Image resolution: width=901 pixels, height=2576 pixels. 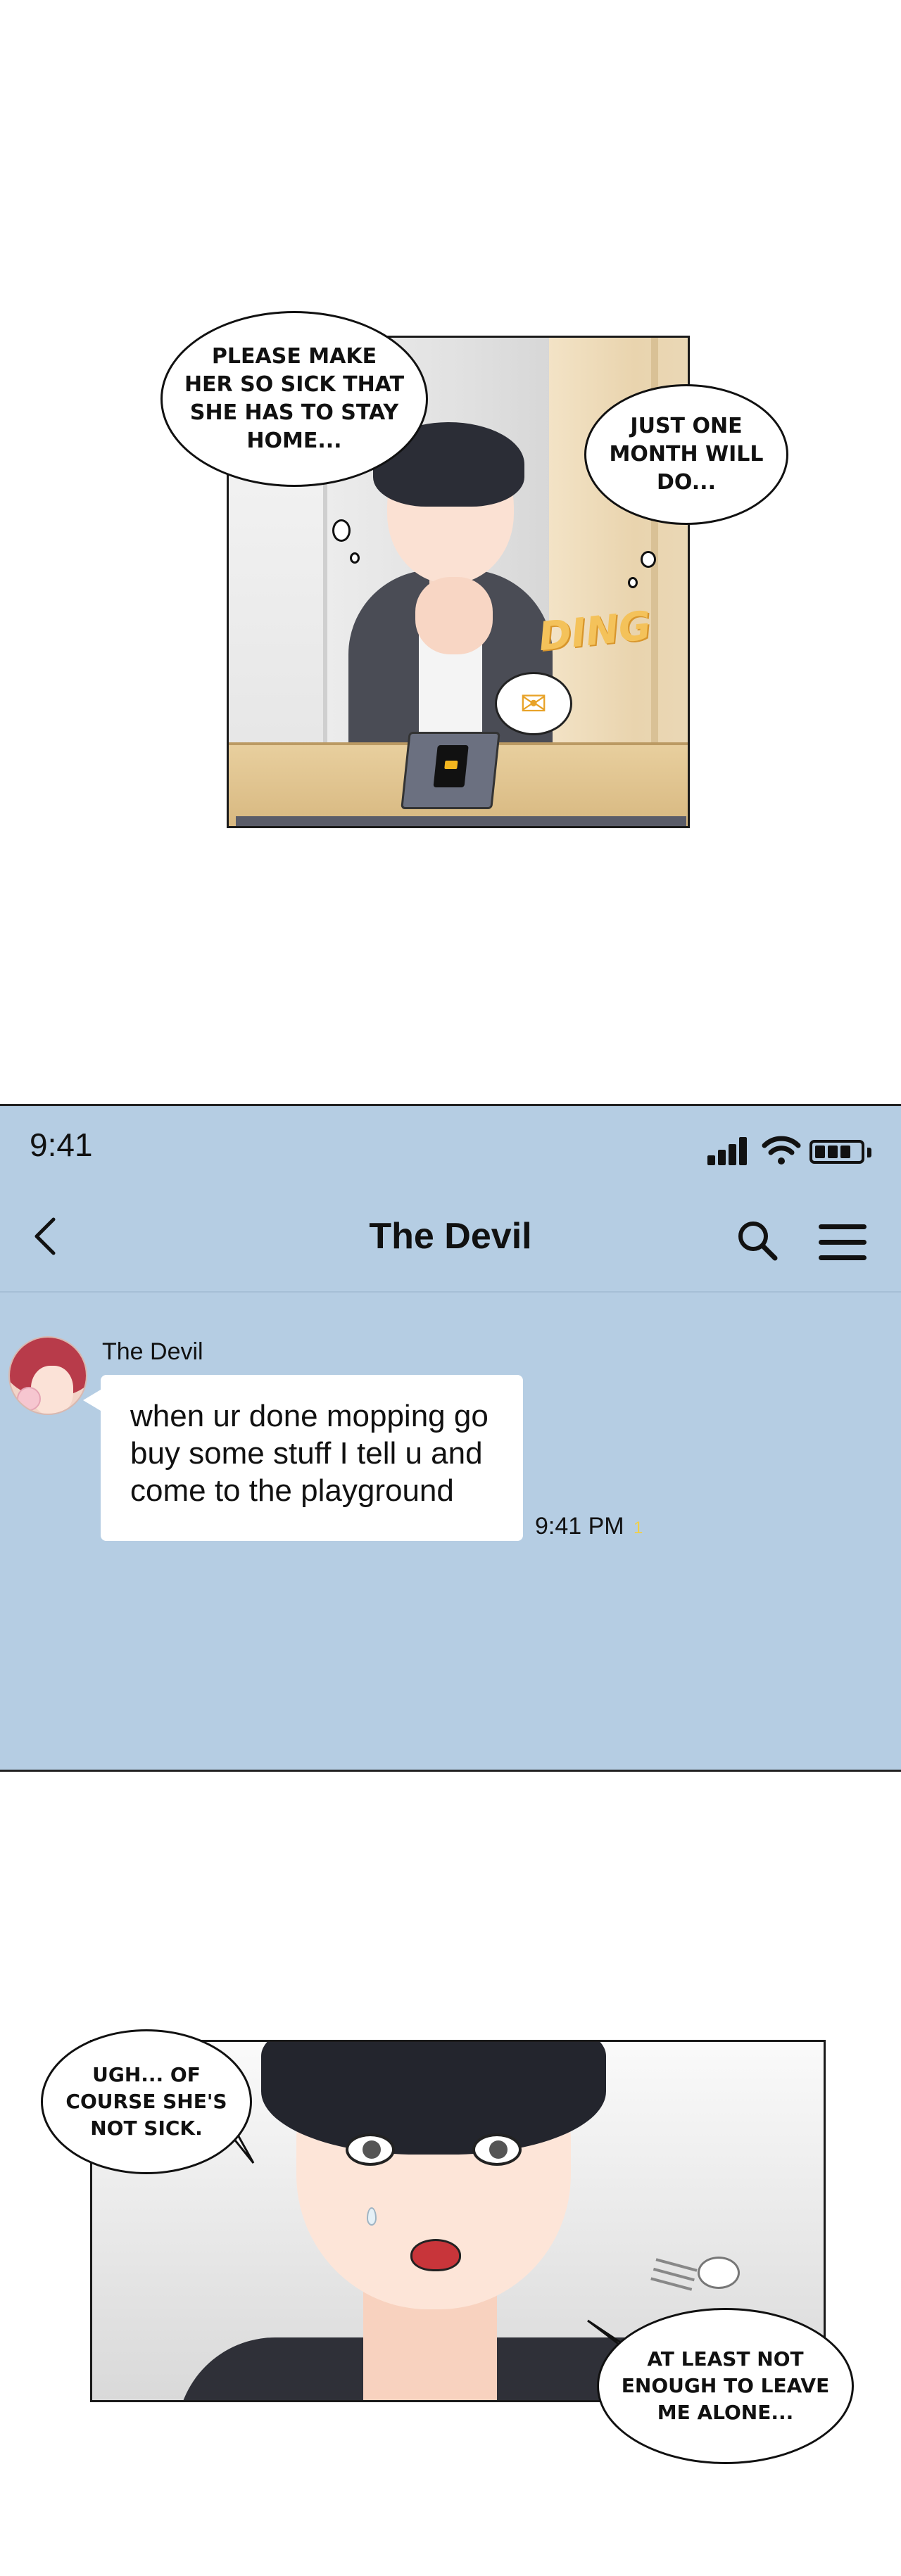 I want to click on battery-tip, so click(x=869, y=1152).